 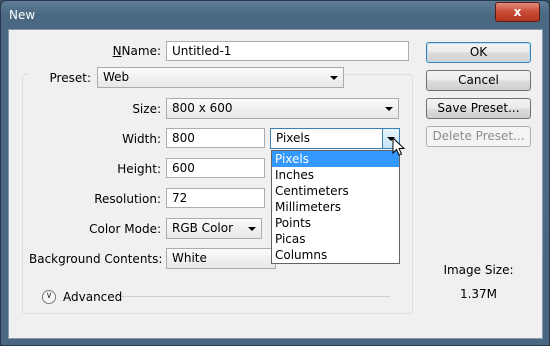 What do you see at coordinates (293, 138) in the screenshot?
I see `width-unit-value: Pixels` at bounding box center [293, 138].